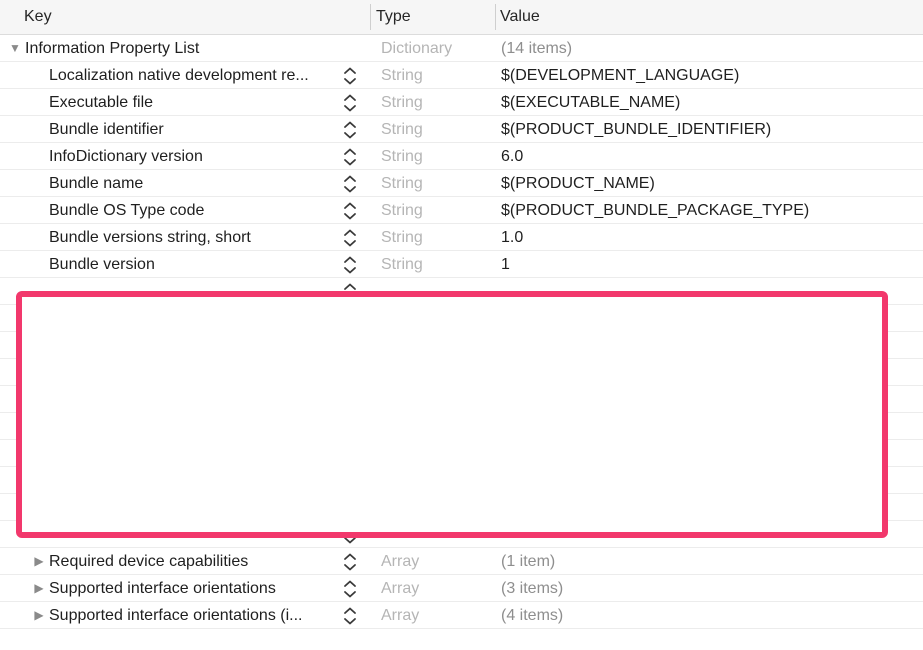 This screenshot has width=923, height=650. I want to click on row-type: Boolean, so click(410, 345).